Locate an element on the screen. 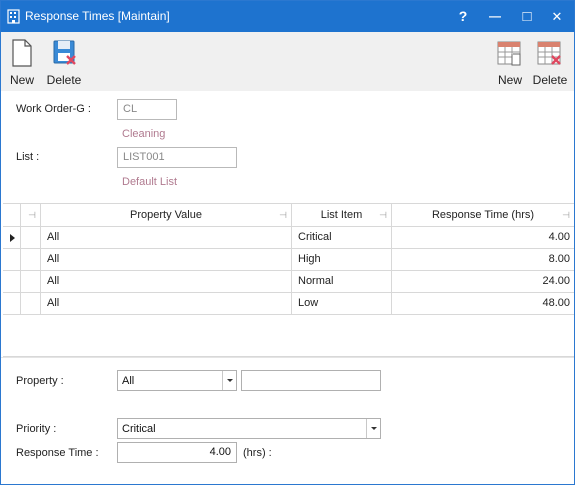  work-order-field: CL is located at coordinates (147, 109).